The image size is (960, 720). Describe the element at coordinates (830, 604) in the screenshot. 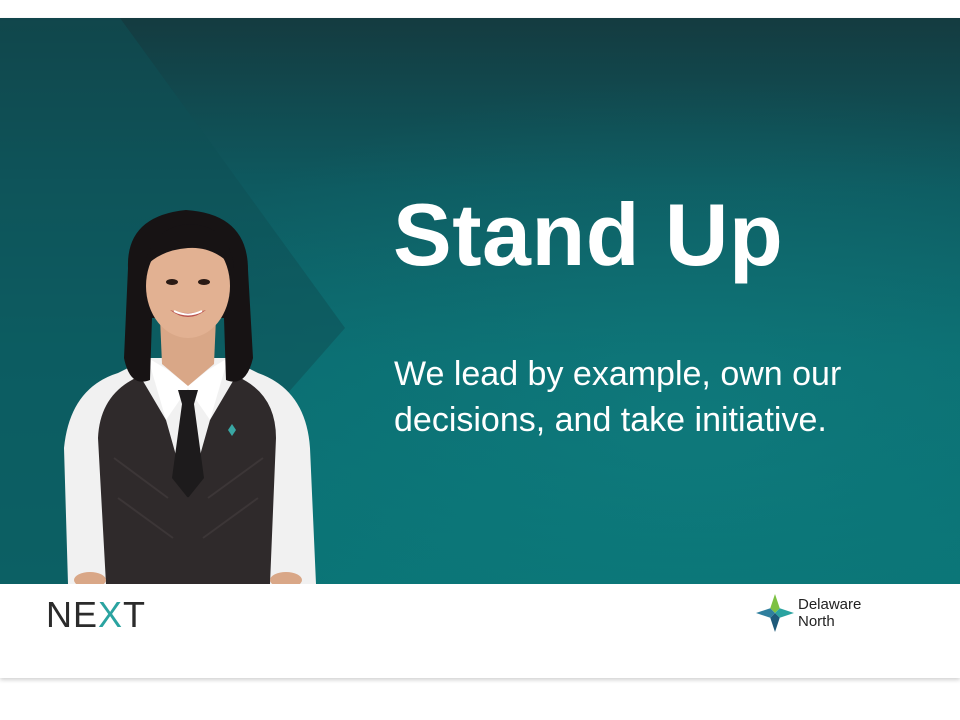

I see `delaware-north-line1: Delaware` at that location.